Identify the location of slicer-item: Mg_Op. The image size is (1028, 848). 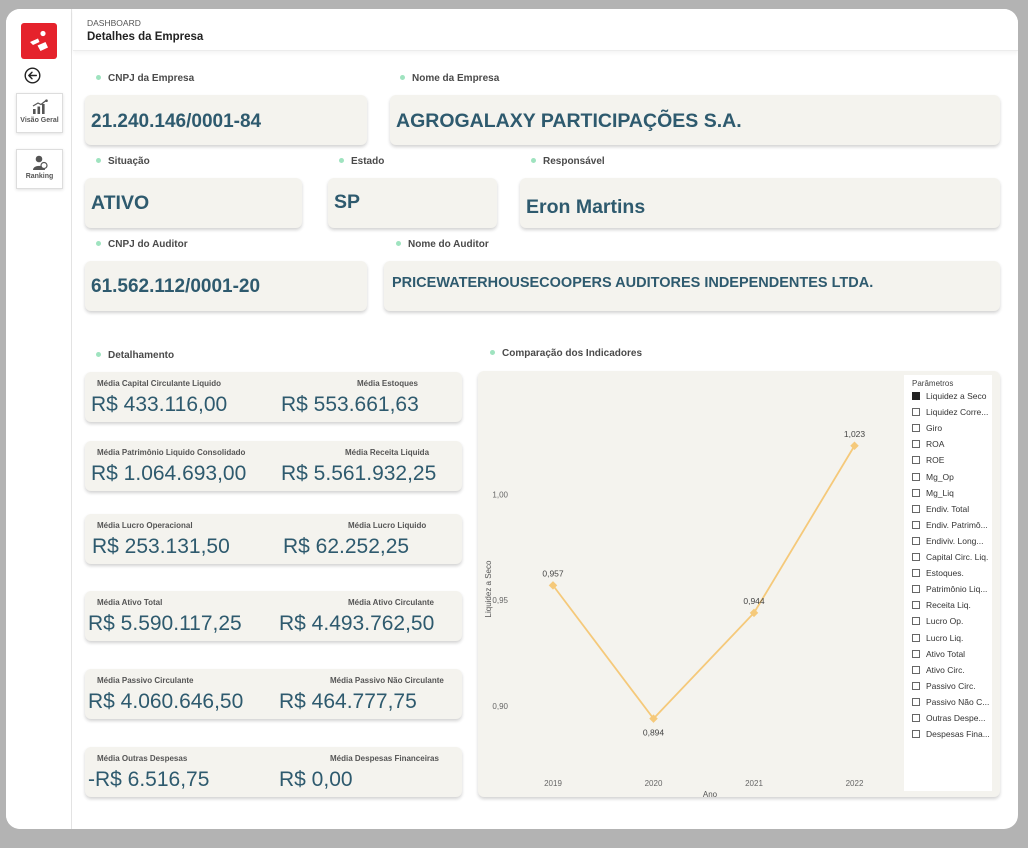
(933, 477).